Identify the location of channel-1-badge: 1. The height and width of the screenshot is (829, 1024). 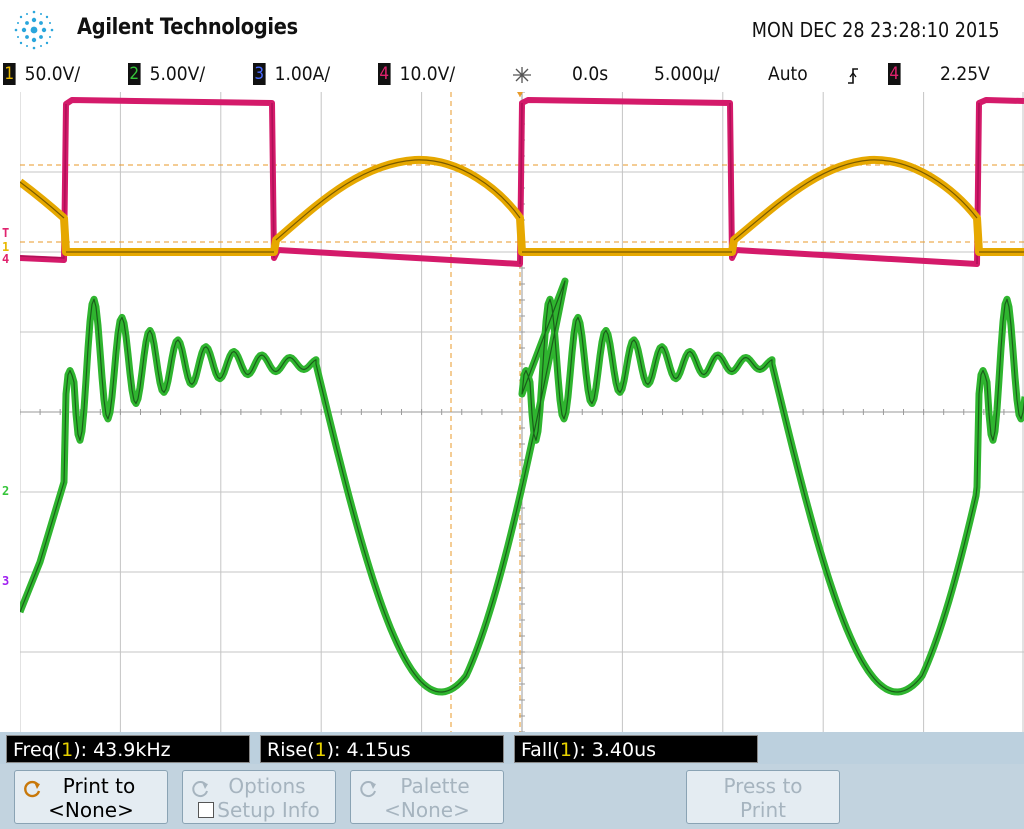
(9, 74).